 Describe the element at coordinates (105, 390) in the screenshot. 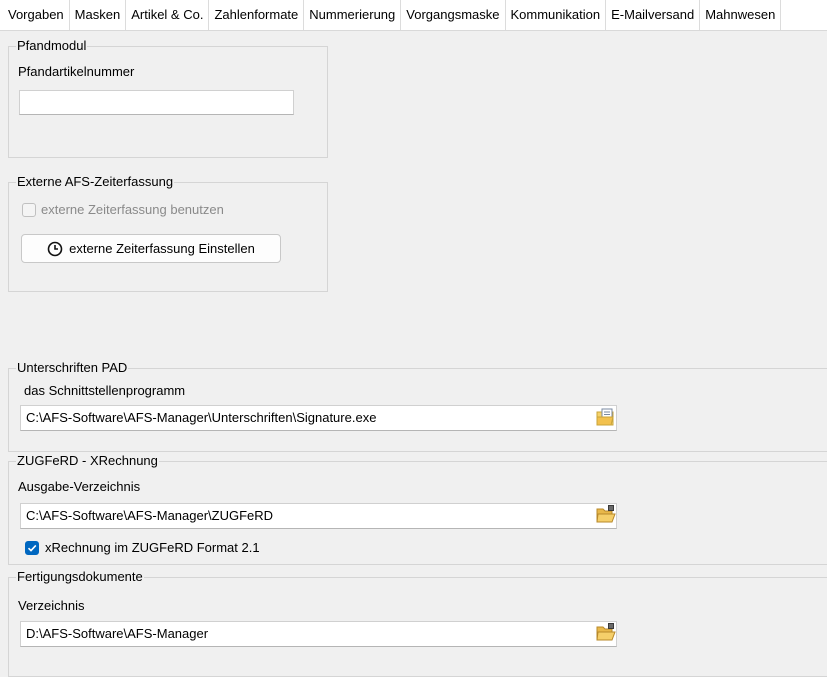

I see `schnittstellenprogramm-label: das Schnittstellenprogramm` at that location.